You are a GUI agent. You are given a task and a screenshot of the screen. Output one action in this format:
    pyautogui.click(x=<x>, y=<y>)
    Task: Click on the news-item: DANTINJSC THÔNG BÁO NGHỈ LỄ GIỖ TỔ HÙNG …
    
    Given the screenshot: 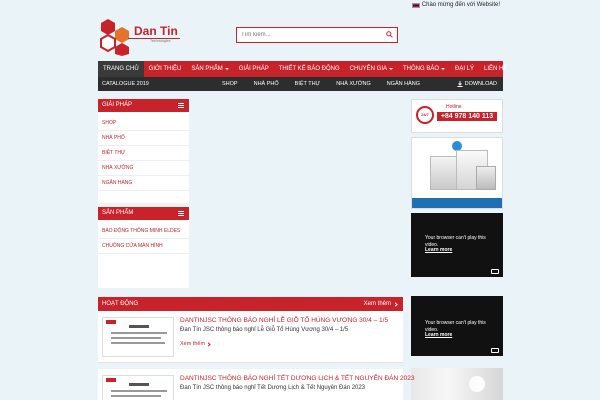 What is the action you would take?
    pyautogui.click(x=250, y=337)
    